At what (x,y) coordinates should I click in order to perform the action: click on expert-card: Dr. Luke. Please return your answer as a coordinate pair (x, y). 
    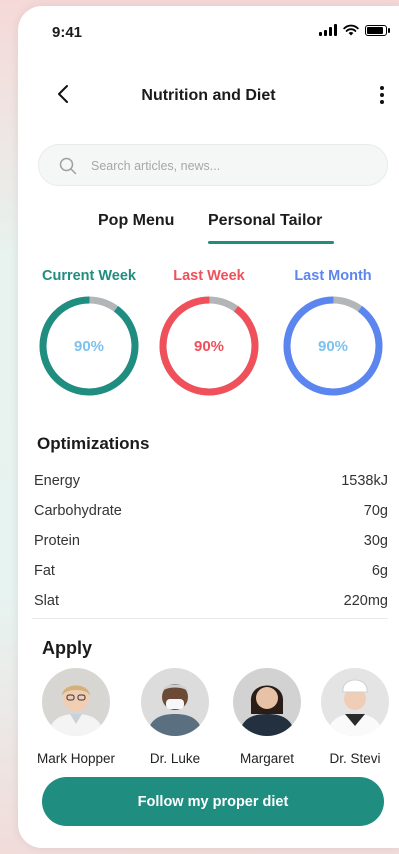
    Looking at the image, I should click on (175, 717).